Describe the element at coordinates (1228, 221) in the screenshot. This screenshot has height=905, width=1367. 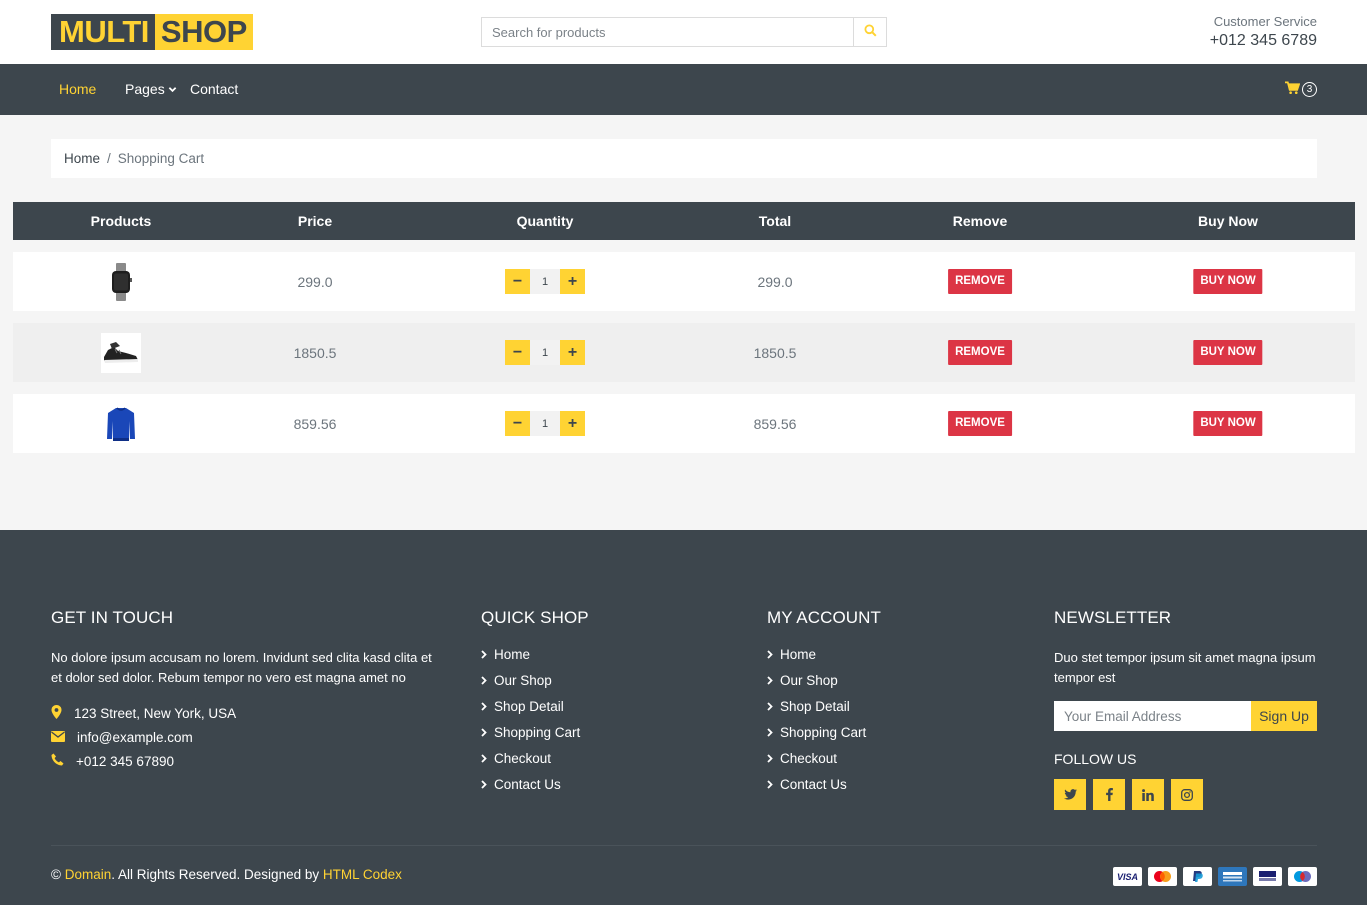
I see `header-buy-now: Buy Now` at that location.